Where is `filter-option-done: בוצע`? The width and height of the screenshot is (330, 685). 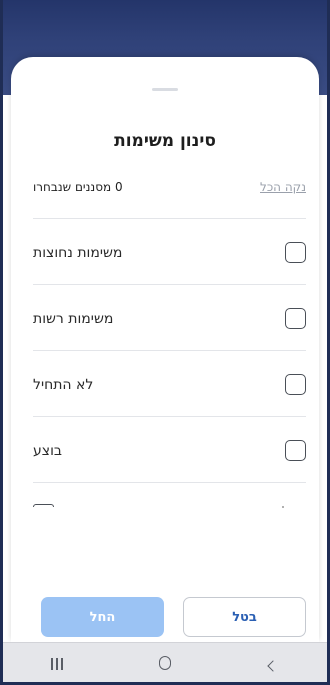 filter-option-done: בוצע is located at coordinates (169, 449).